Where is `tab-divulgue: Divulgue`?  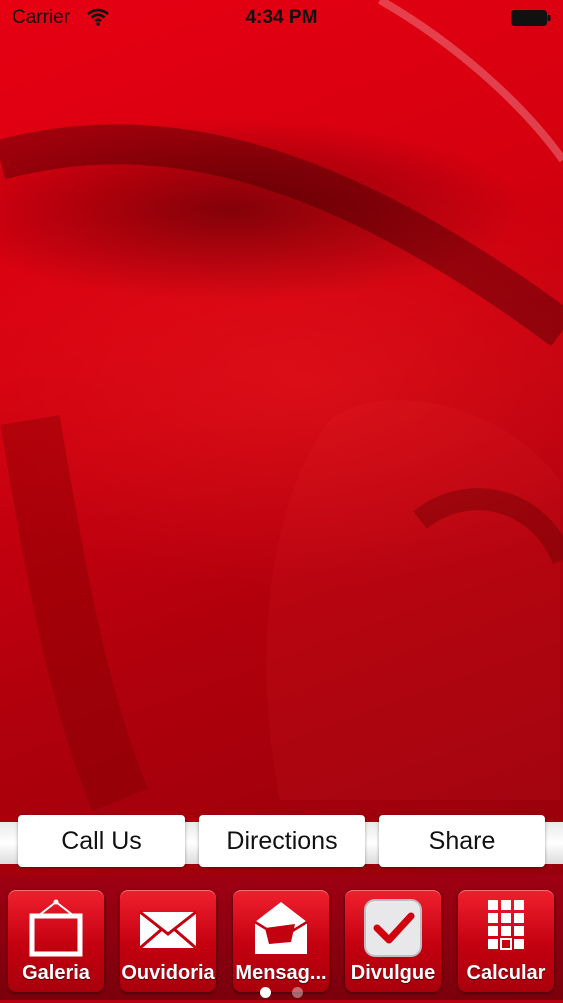
tab-divulgue: Divulgue is located at coordinates (393, 941).